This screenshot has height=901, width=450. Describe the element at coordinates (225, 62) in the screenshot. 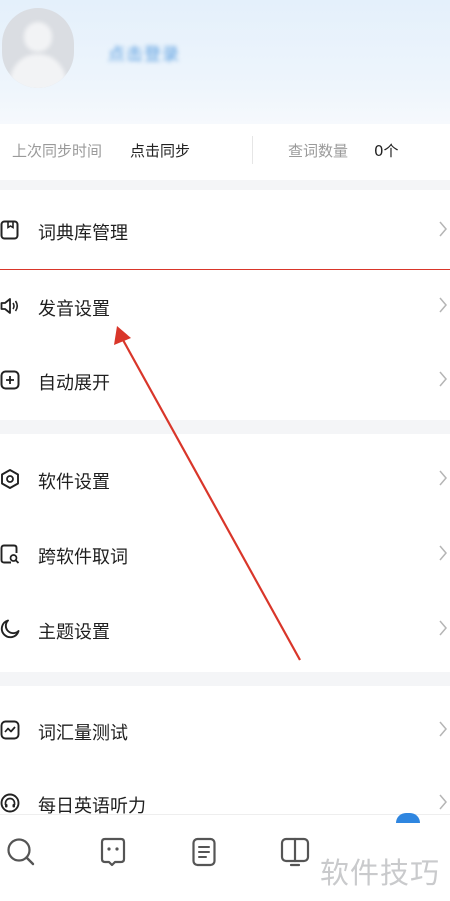

I see `profile-header: 点击登录` at that location.